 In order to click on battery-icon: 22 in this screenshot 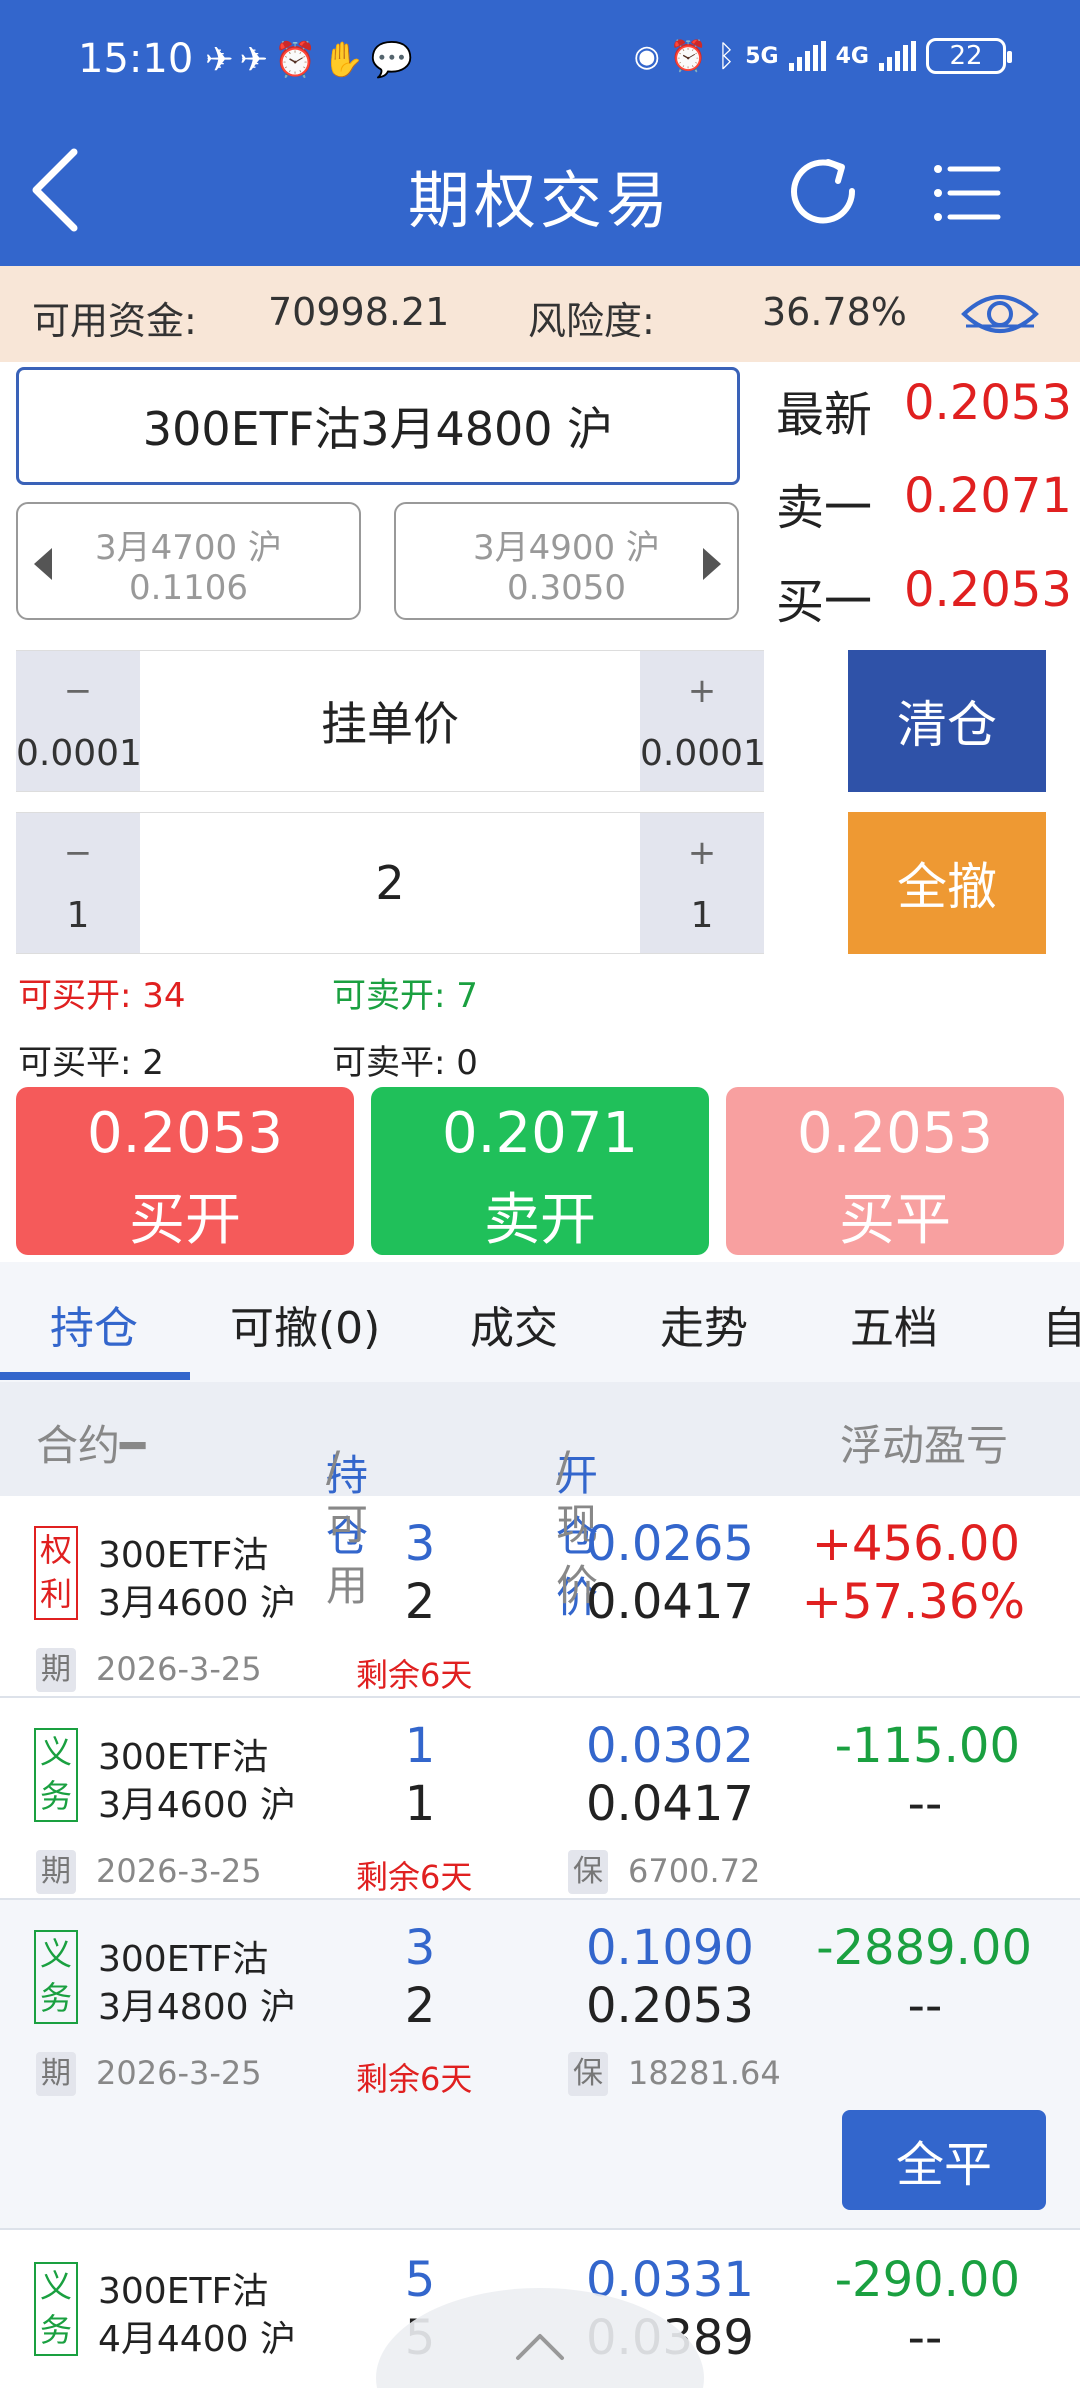, I will do `click(969, 56)`.